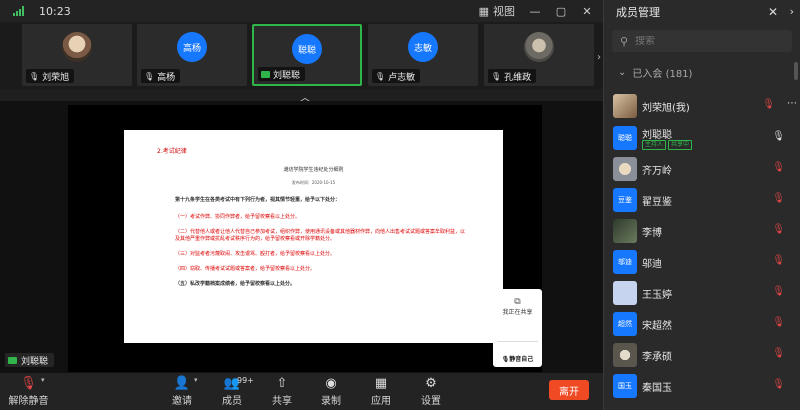  I want to click on video-tile: 高杨 🎙 高杨, so click(192, 55).